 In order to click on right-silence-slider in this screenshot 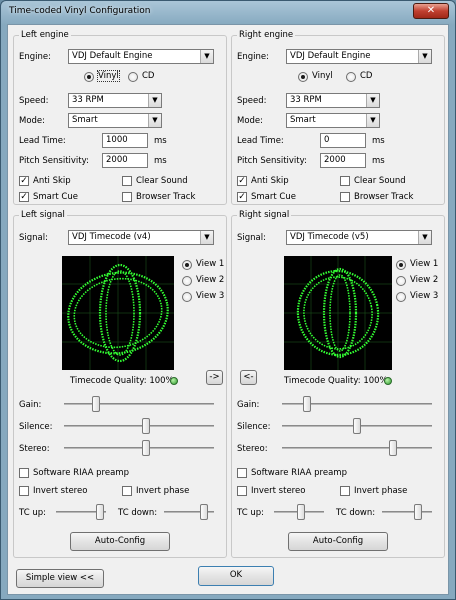, I will do `click(357, 426)`.